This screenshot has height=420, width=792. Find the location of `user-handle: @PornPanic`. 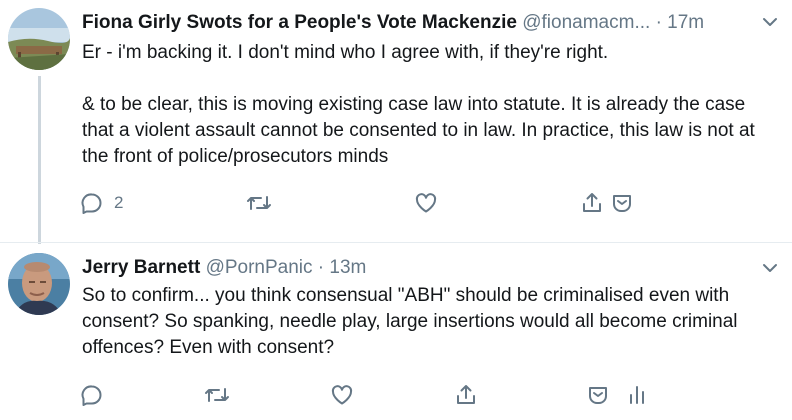

user-handle: @PornPanic is located at coordinates (259, 267).